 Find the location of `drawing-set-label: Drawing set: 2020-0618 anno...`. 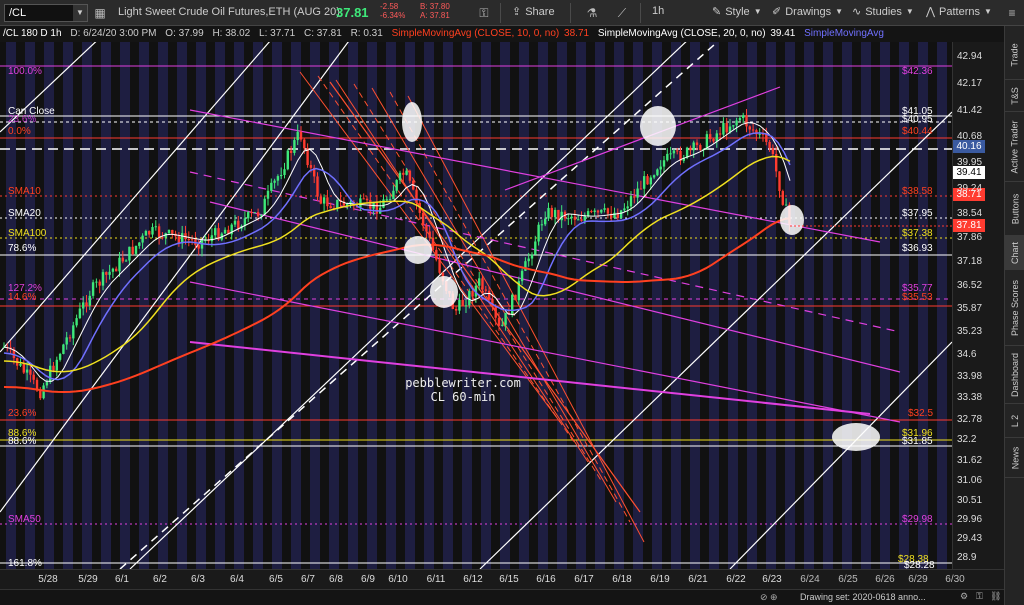

drawing-set-label: Drawing set: 2020-0618 anno... is located at coordinates (863, 597).